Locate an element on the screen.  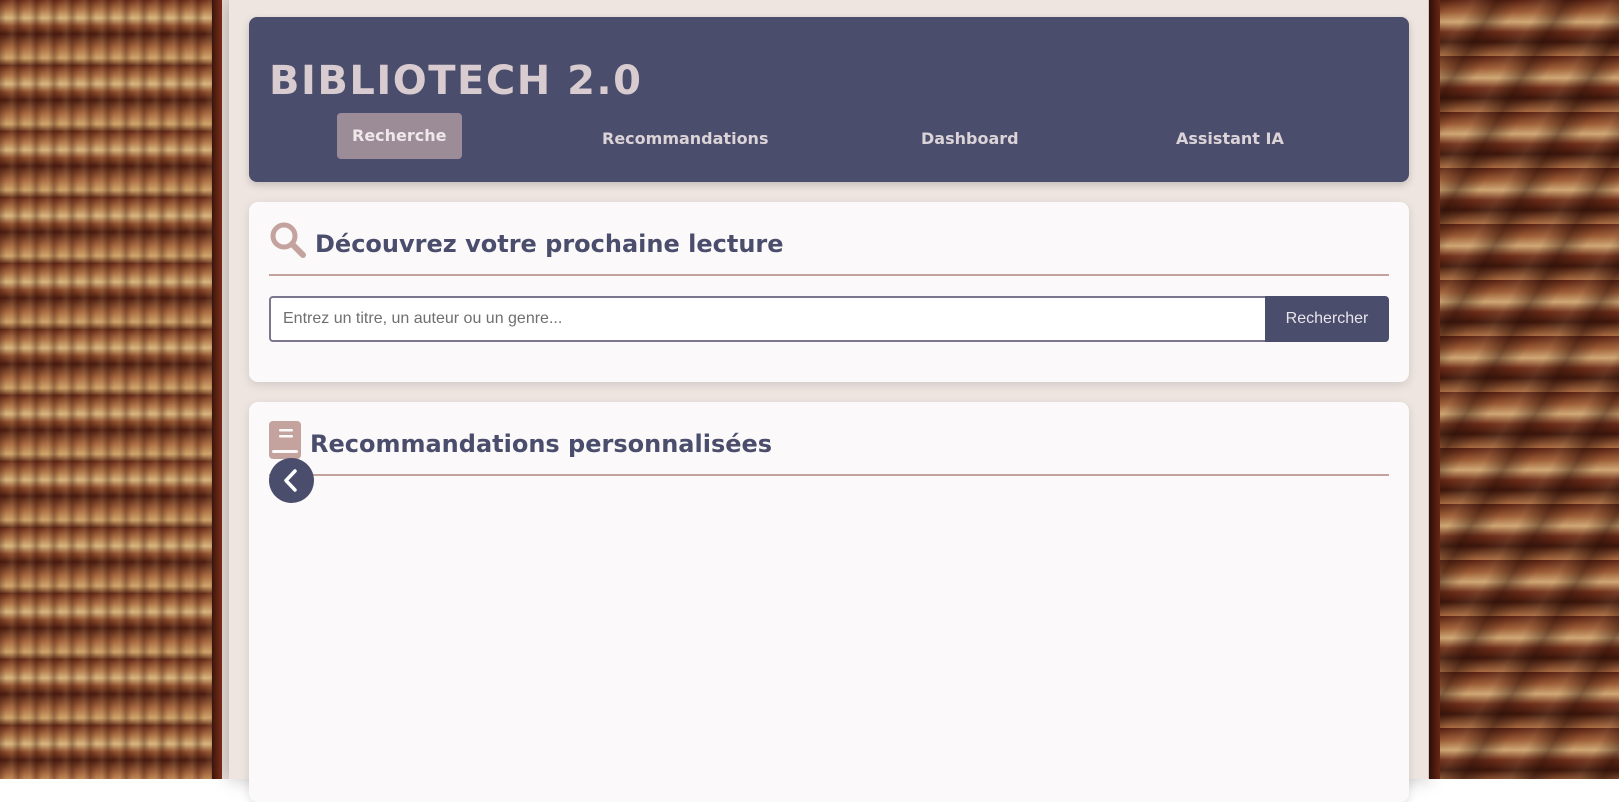
search-bar: Rechercher is located at coordinates (829, 319).